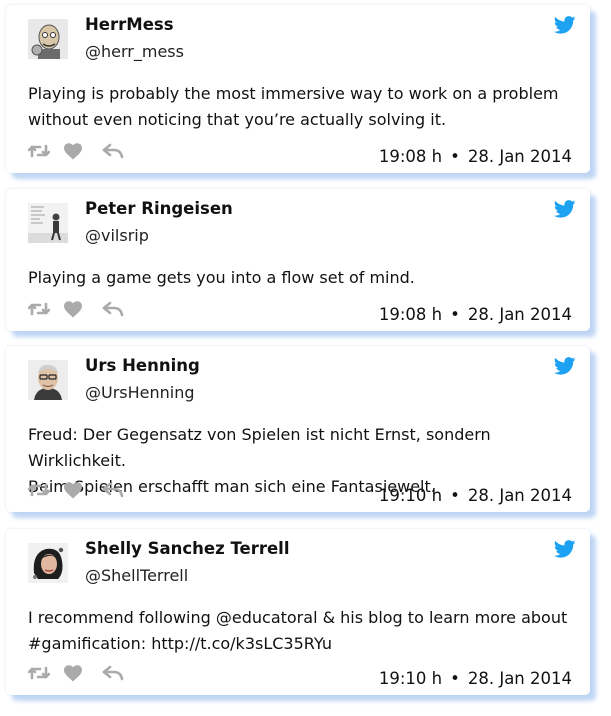 This screenshot has width=611, height=716. What do you see at coordinates (134, 51) in the screenshot?
I see `author-handle: @herr_mess` at bounding box center [134, 51].